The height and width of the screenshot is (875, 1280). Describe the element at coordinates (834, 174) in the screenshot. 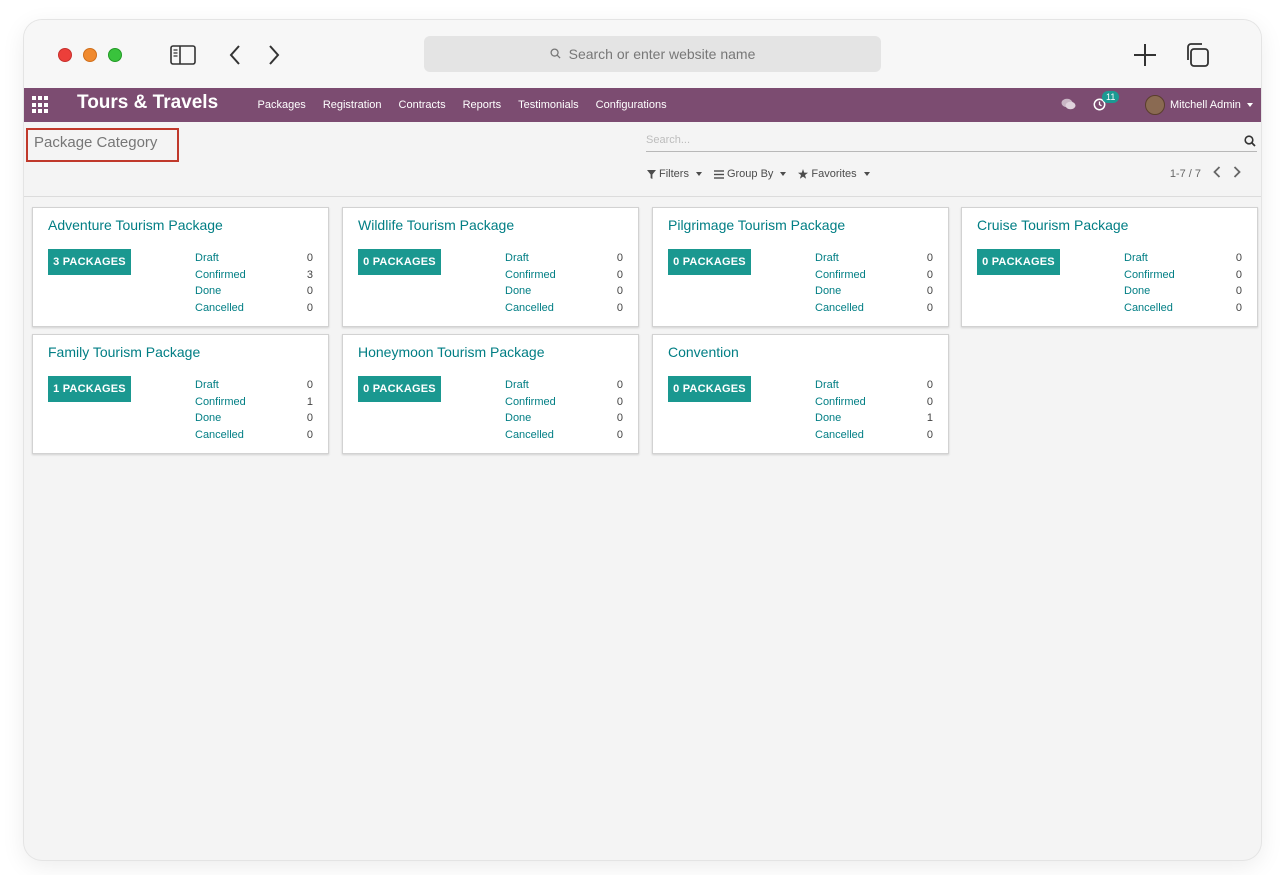

I see `favorites-dropdown: Favorites` at that location.